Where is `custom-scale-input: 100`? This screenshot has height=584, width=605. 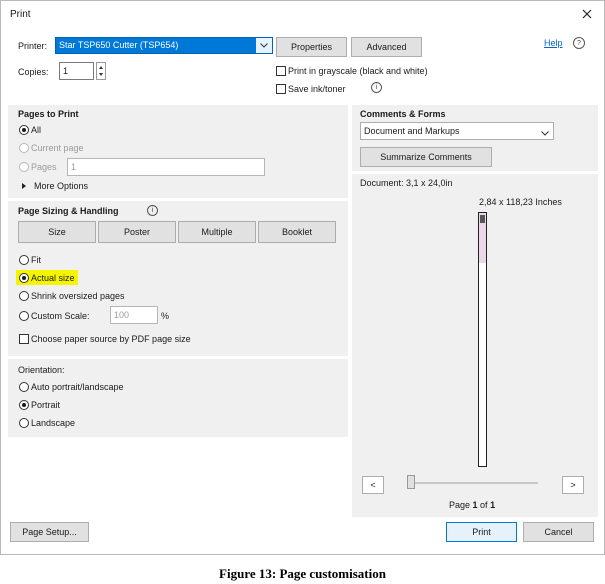
custom-scale-input: 100 is located at coordinates (134, 315).